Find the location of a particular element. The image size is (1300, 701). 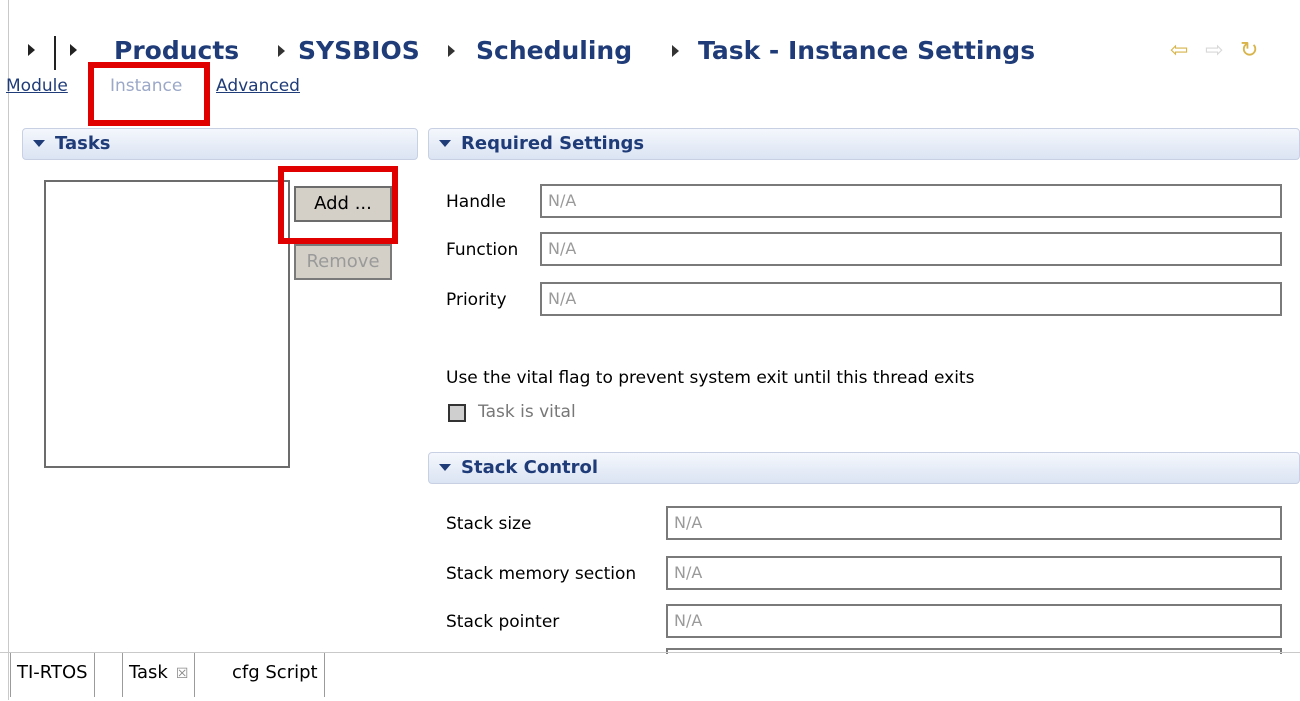

remove-task-button: Remove is located at coordinates (343, 262).